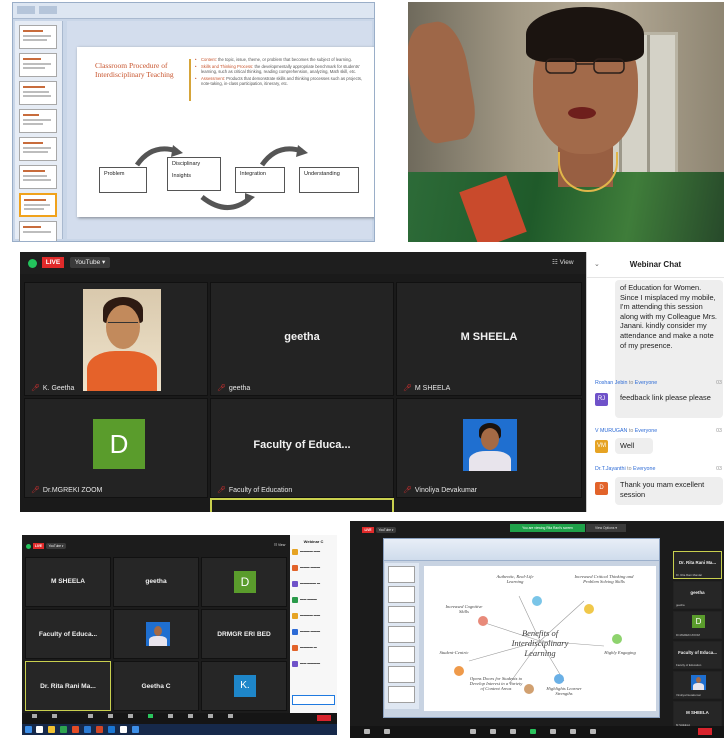 The image size is (724, 738). I want to click on video-tile: M SHEELA 🎤︎ M SHEELA, so click(489, 339).